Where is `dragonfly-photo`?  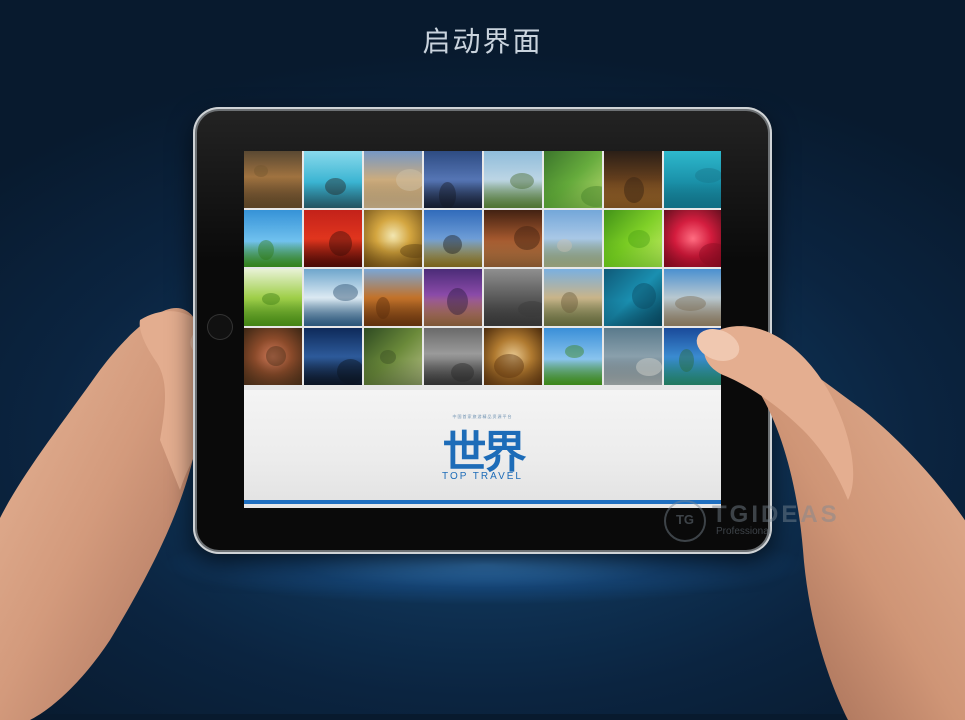 dragonfly-photo is located at coordinates (393, 356).